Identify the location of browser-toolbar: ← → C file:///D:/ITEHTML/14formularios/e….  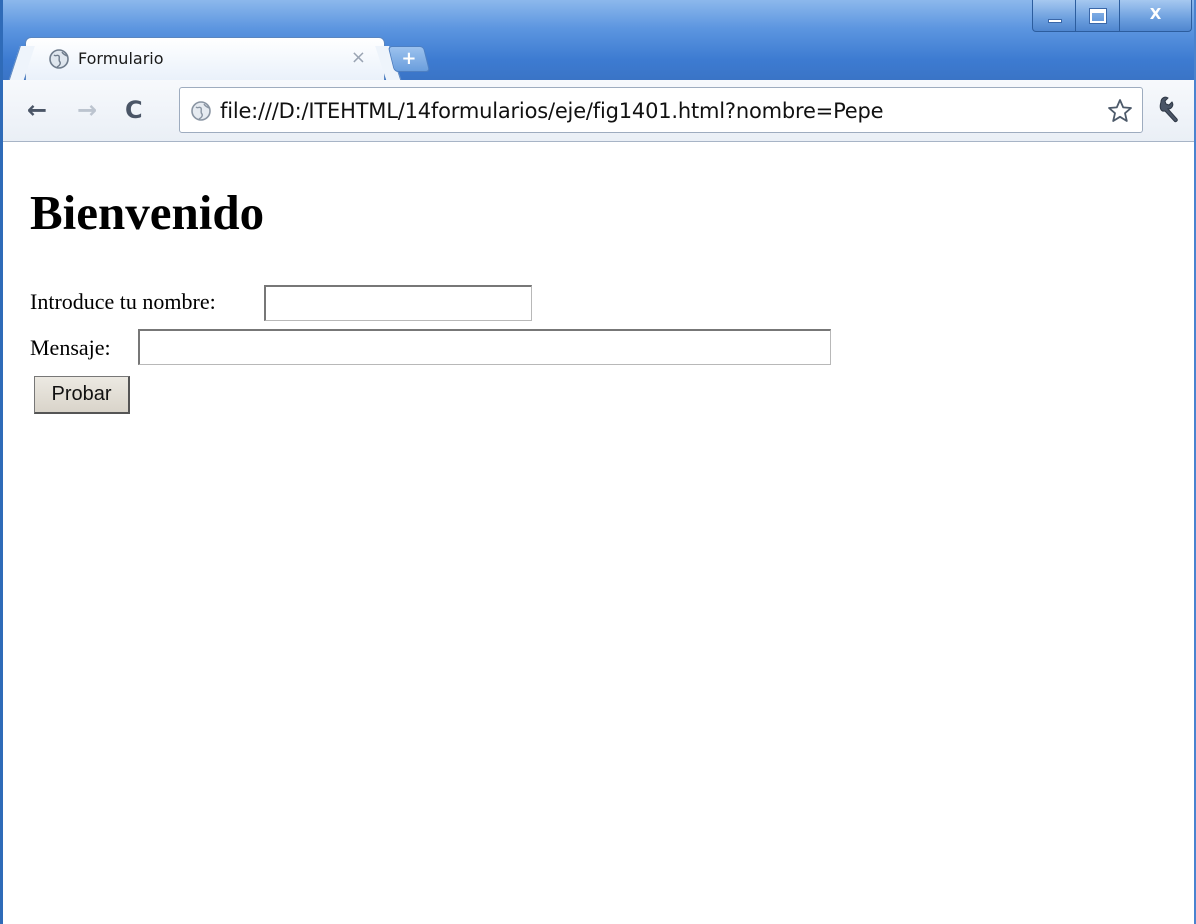
(598, 111).